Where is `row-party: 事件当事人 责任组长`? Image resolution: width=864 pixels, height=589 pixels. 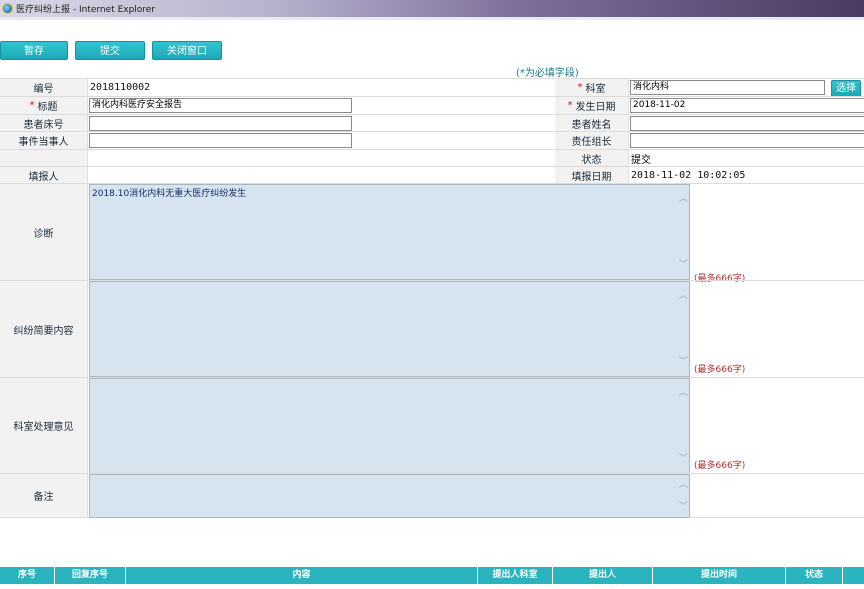
row-party: 事件当事人 责任组长 is located at coordinates (432, 140).